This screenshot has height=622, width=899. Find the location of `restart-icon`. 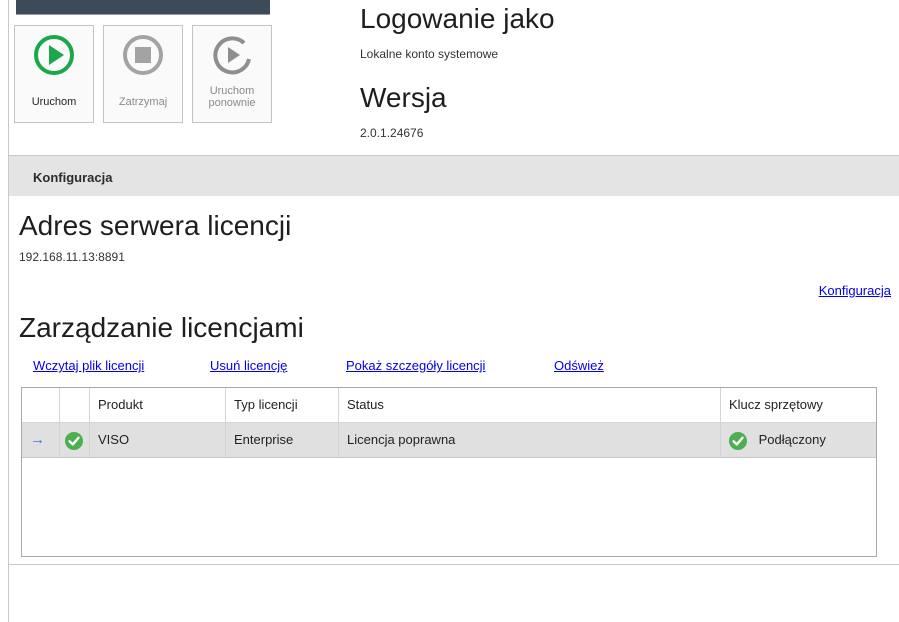

restart-icon is located at coordinates (232, 55).